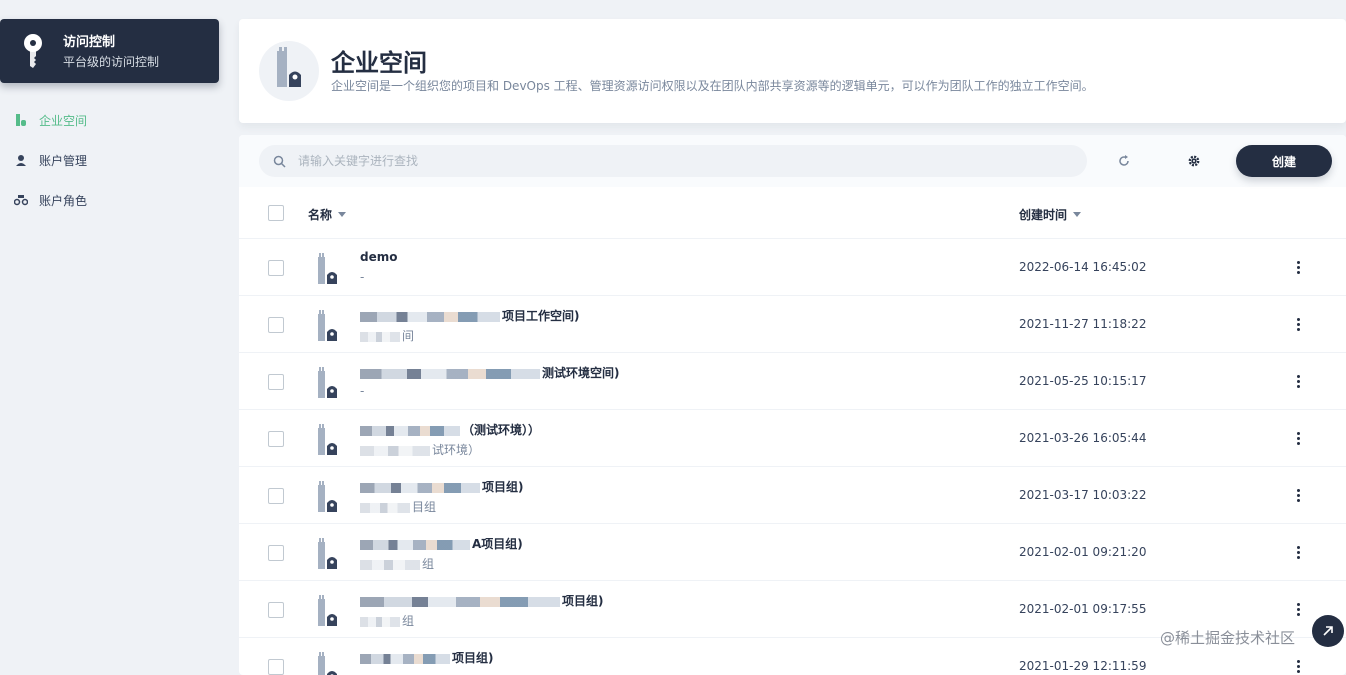 This screenshot has height=675, width=1346. What do you see at coordinates (21, 160) in the screenshot?
I see `user-icon` at bounding box center [21, 160].